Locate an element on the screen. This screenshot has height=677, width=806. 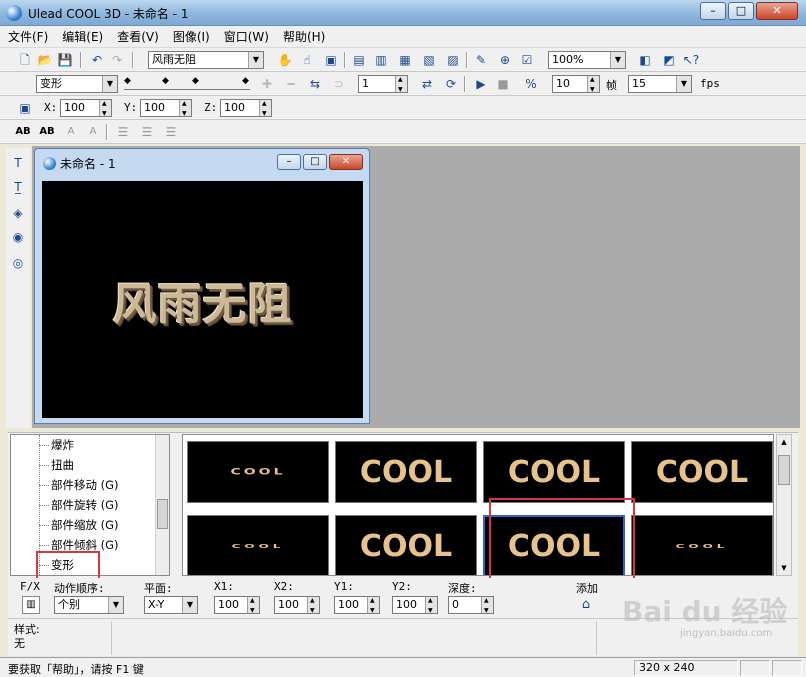
insert-shape-icon: ◈ is located at coordinates (18, 213).